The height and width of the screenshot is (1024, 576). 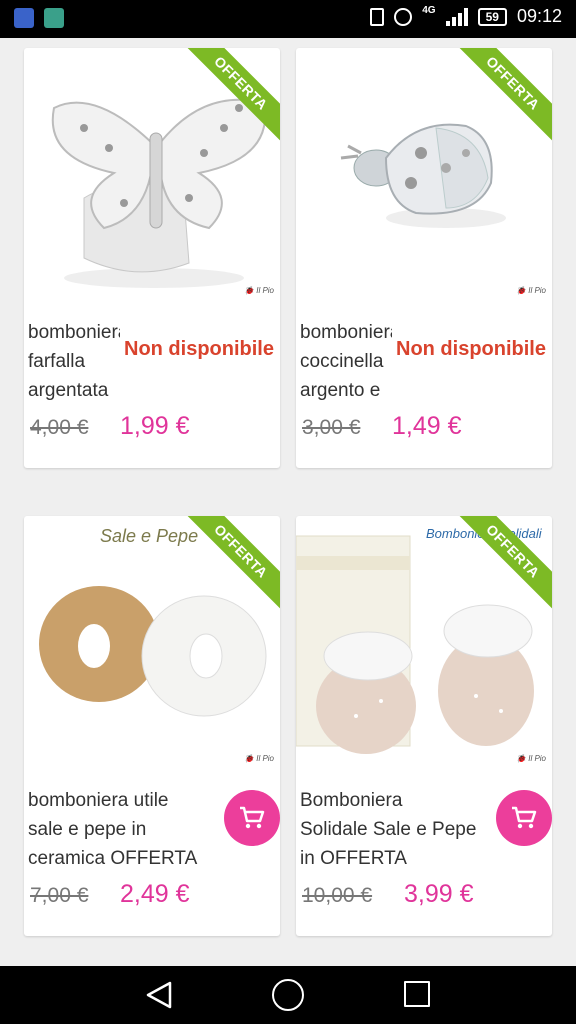 What do you see at coordinates (427, 426) in the screenshot?
I see `sale-price: 1,49 €` at bounding box center [427, 426].